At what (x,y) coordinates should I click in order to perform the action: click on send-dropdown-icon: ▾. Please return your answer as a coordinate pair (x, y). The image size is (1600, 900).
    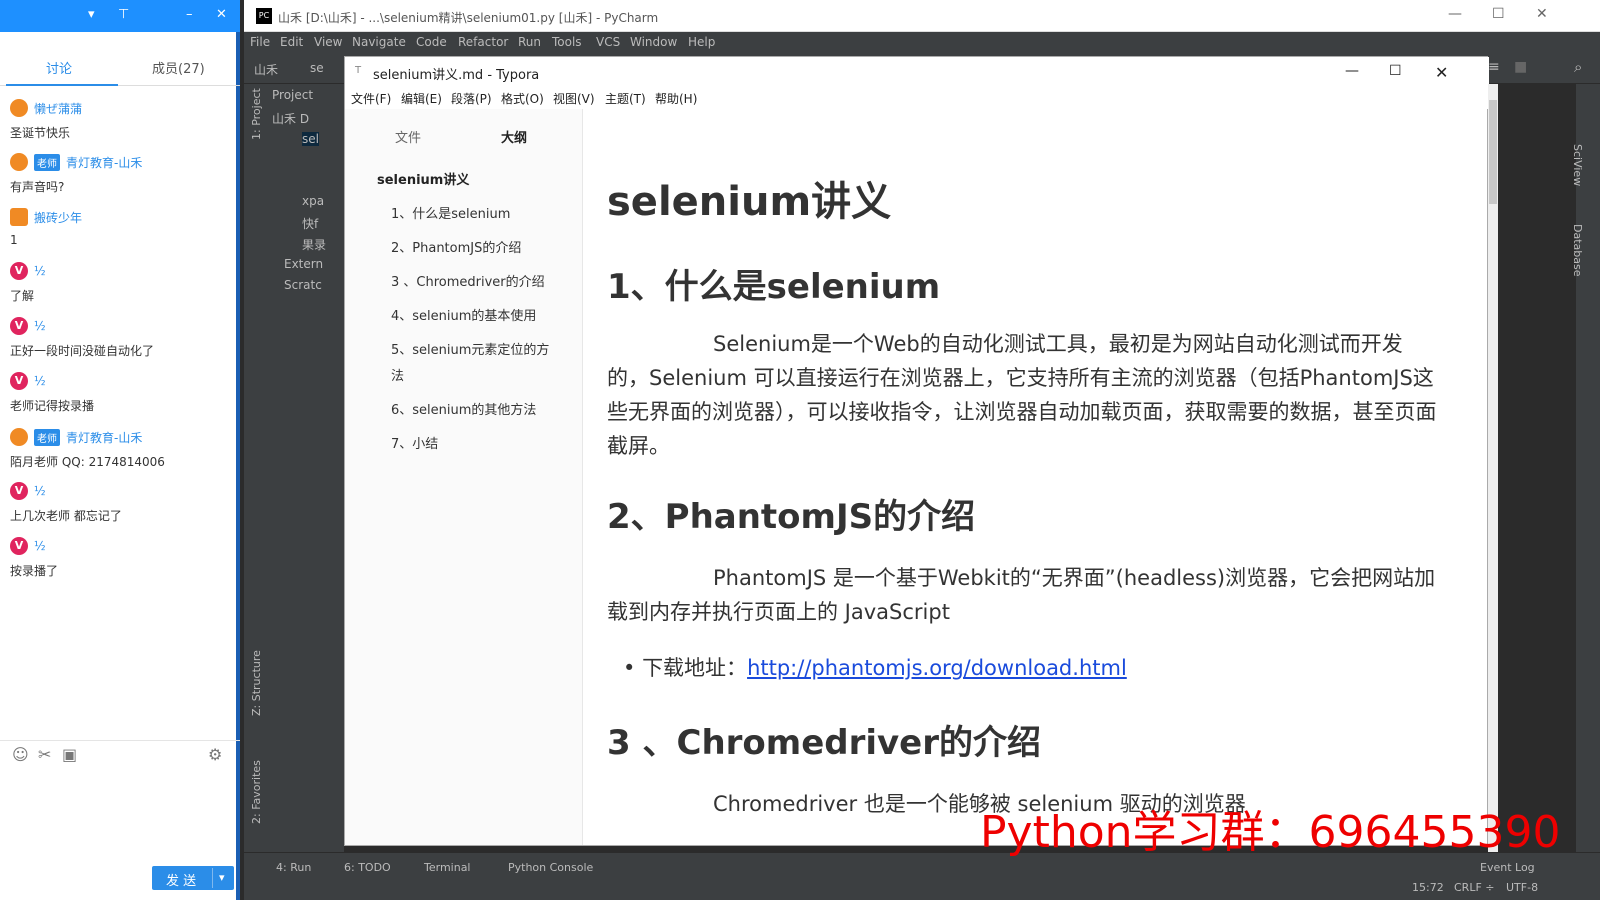
    Looking at the image, I should click on (218, 878).